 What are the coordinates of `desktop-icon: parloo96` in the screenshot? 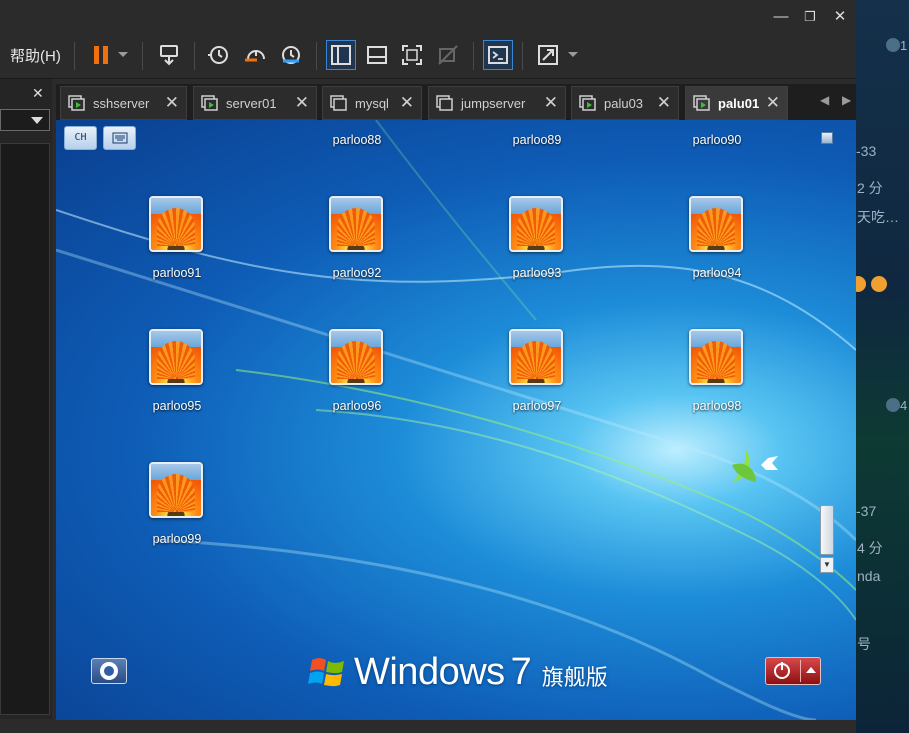 It's located at (357, 374).